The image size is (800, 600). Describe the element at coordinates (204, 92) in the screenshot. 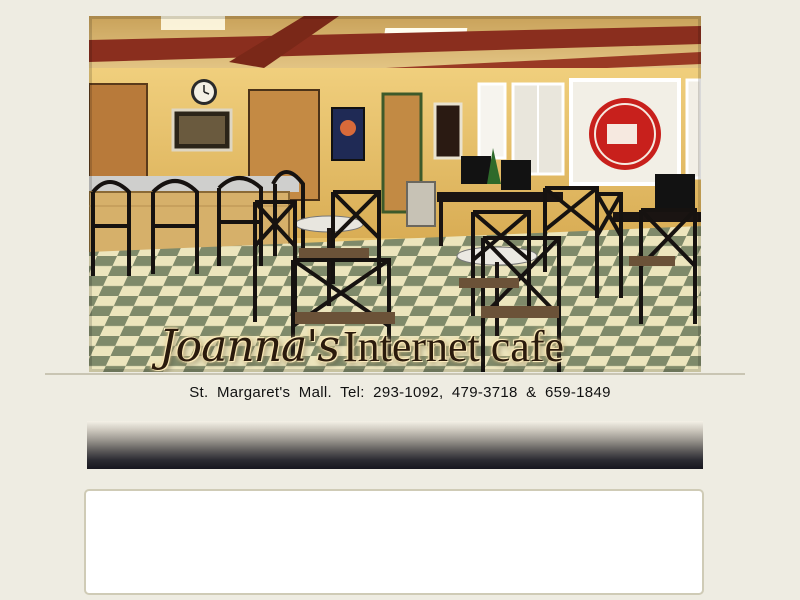

I see `clock-icon` at that location.